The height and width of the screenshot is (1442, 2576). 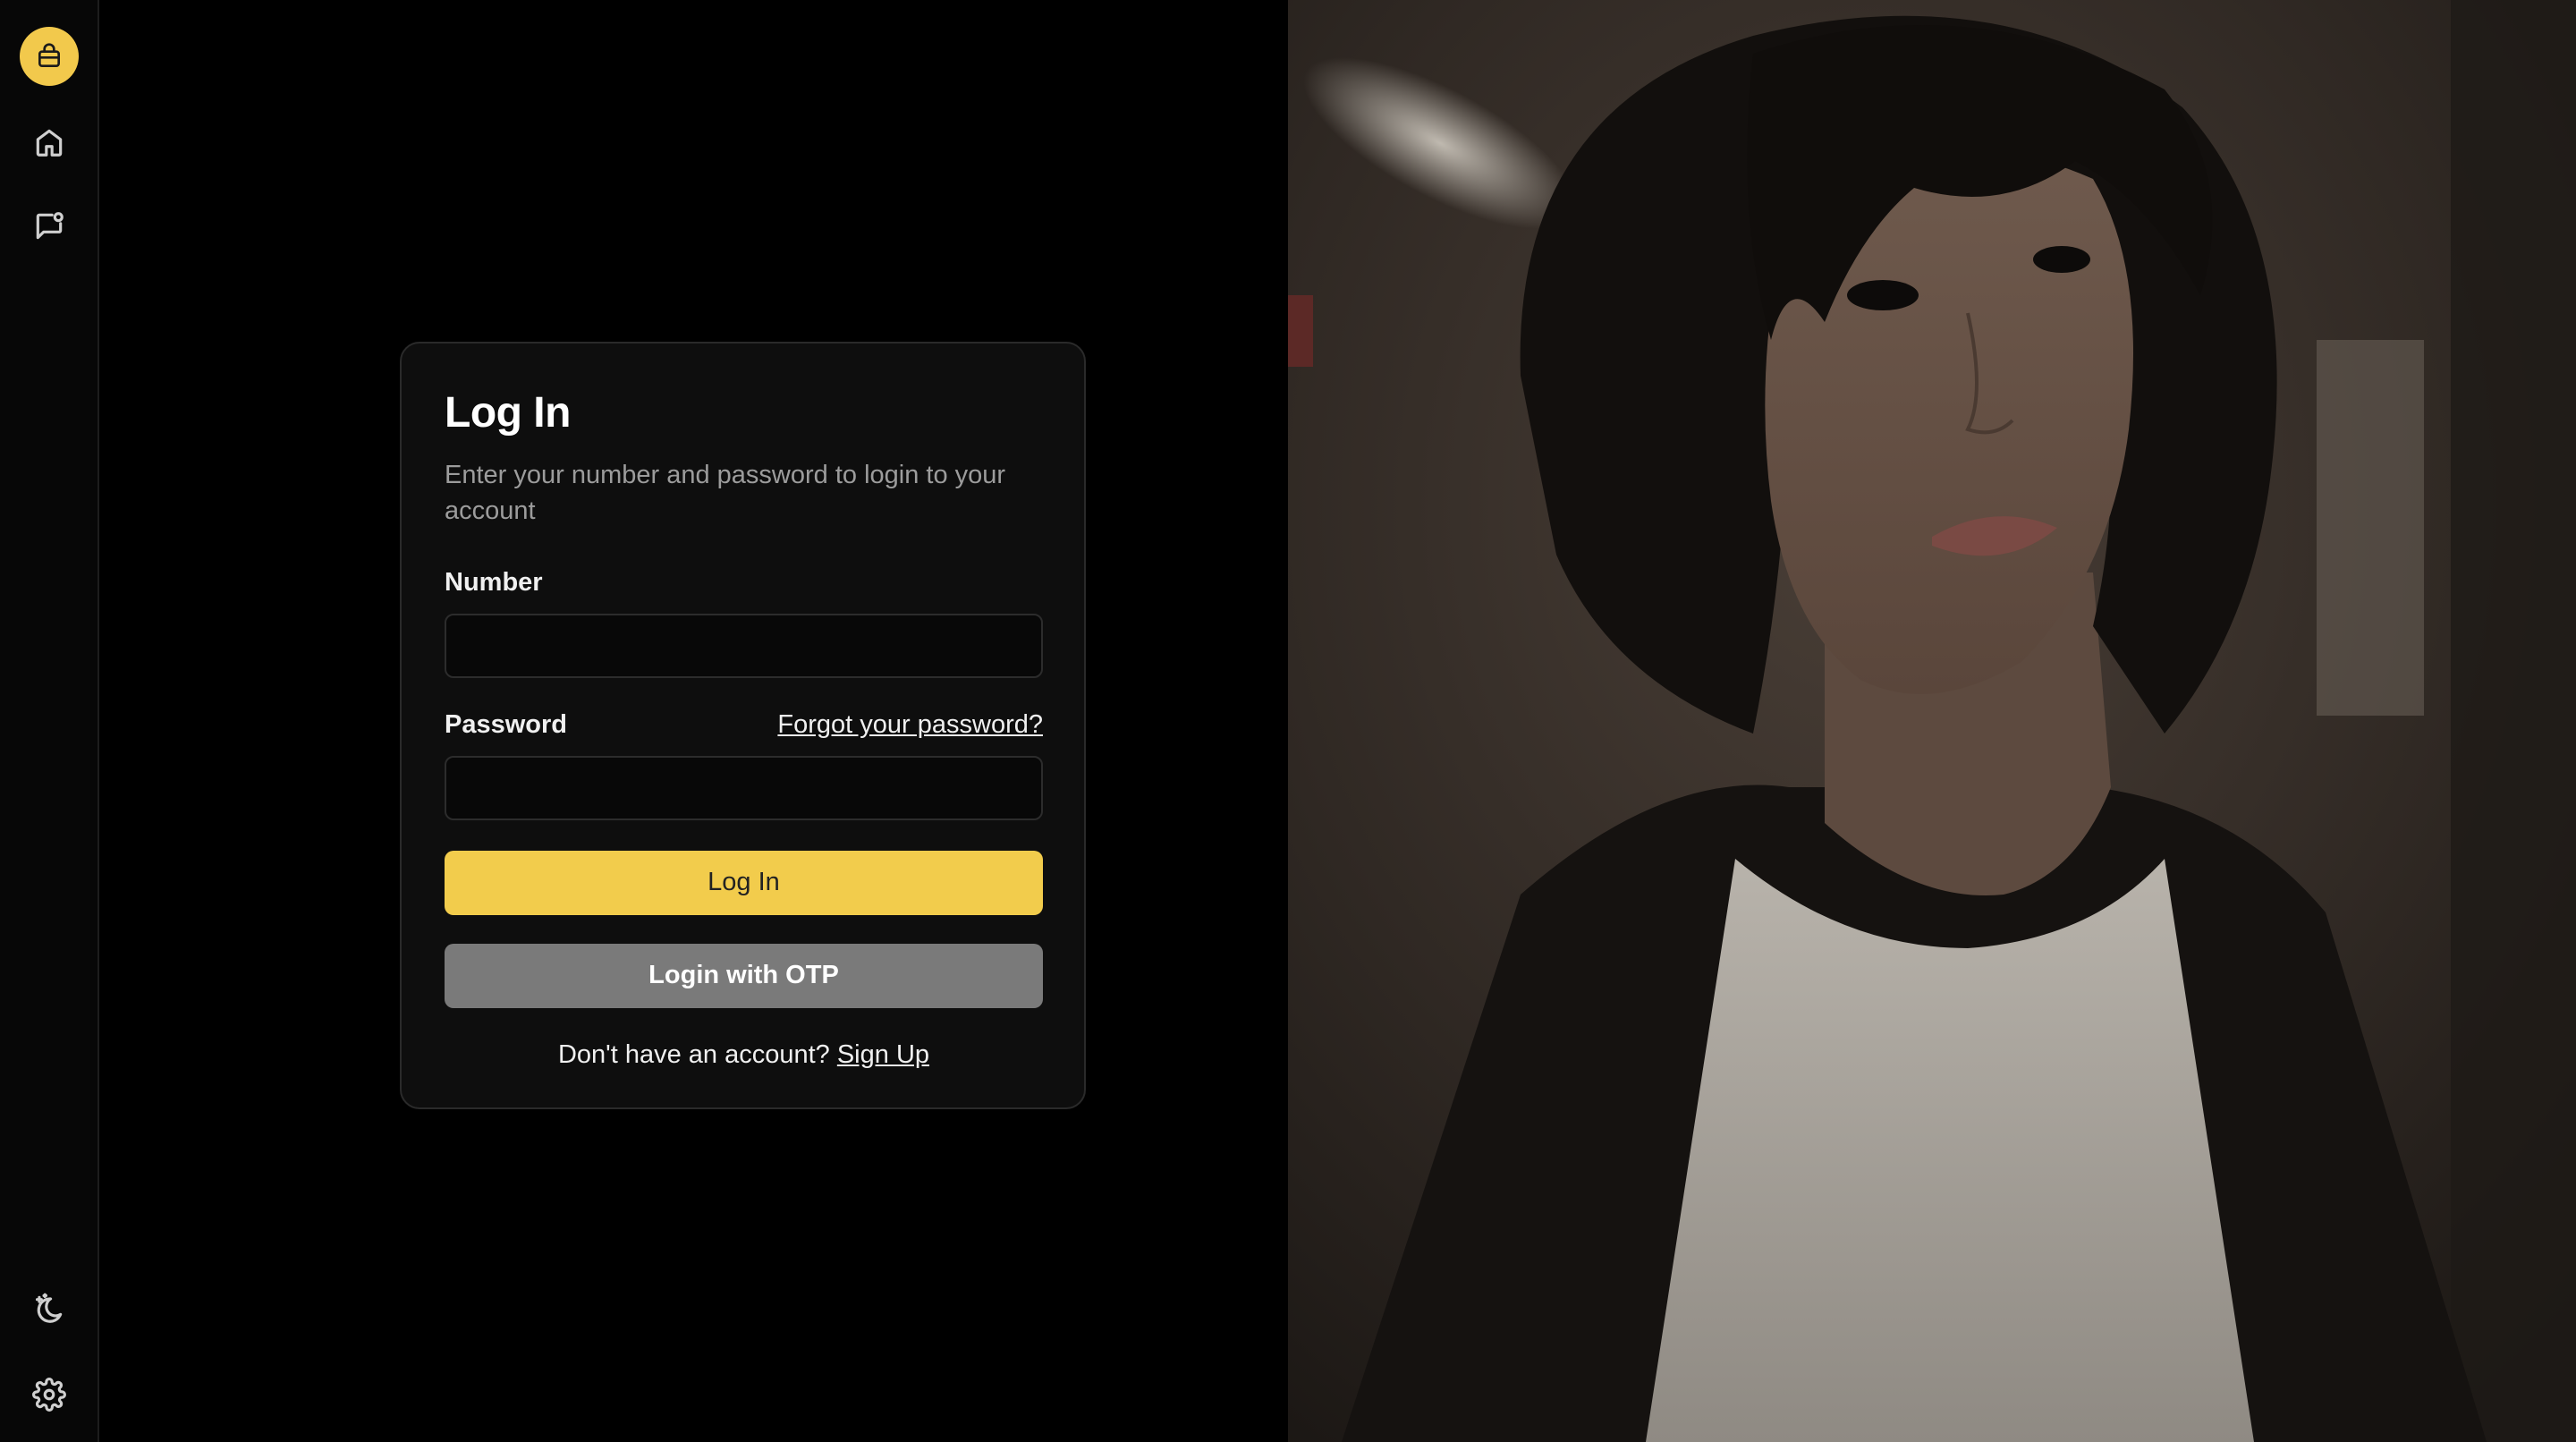 I want to click on password-label-row: Password Forgot your password?, so click(x=744, y=725).